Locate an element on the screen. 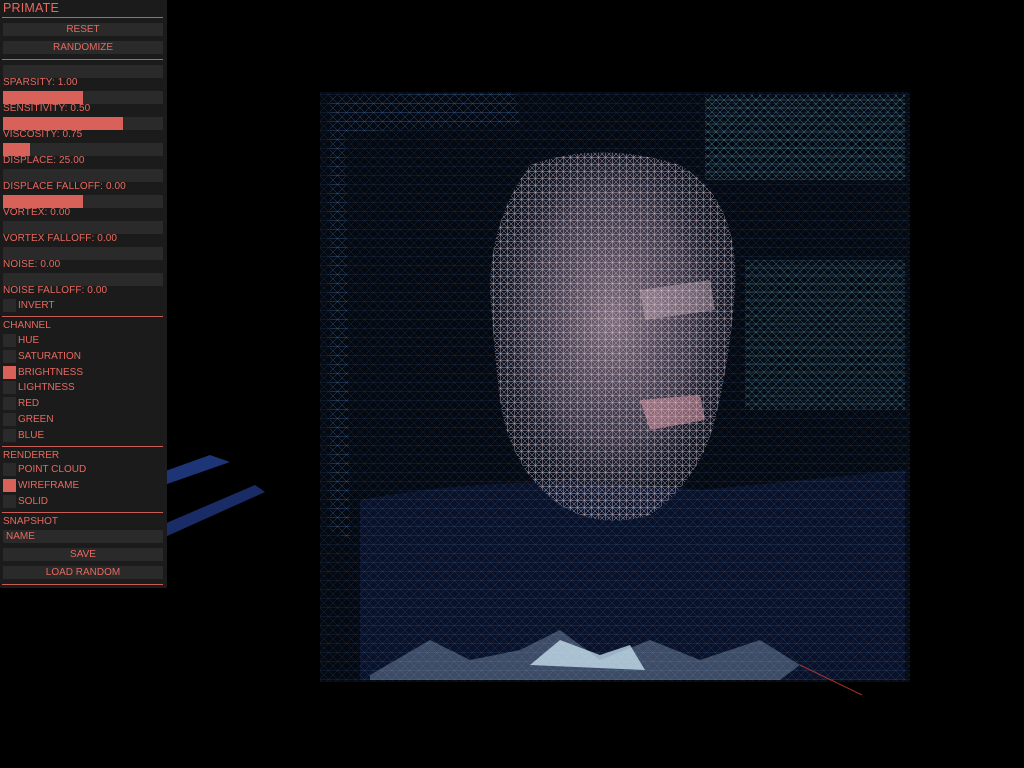  channel-heading: CHANNEL is located at coordinates (27, 325).